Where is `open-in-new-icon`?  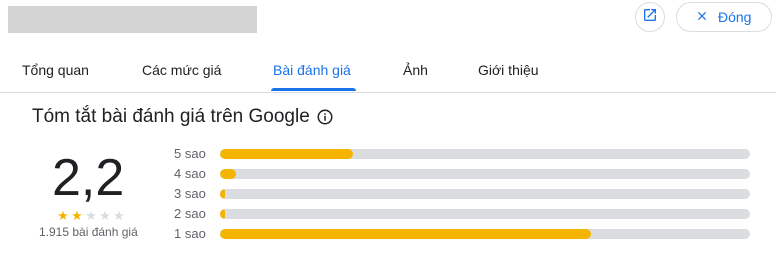 open-in-new-icon is located at coordinates (650, 17).